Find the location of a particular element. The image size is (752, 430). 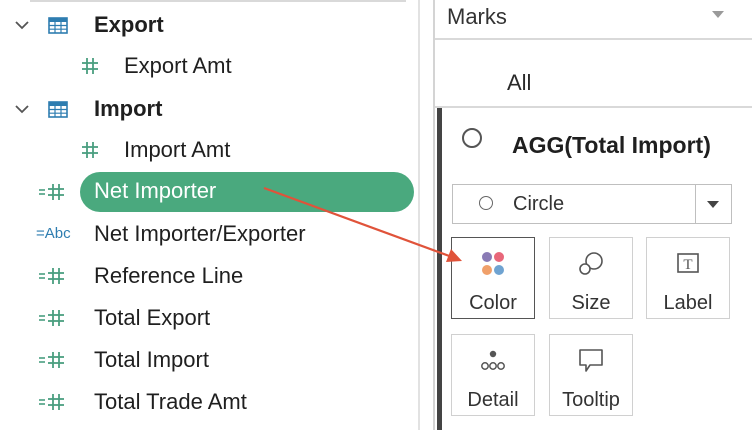

calc-string-icon: =Abc is located at coordinates (53, 233).